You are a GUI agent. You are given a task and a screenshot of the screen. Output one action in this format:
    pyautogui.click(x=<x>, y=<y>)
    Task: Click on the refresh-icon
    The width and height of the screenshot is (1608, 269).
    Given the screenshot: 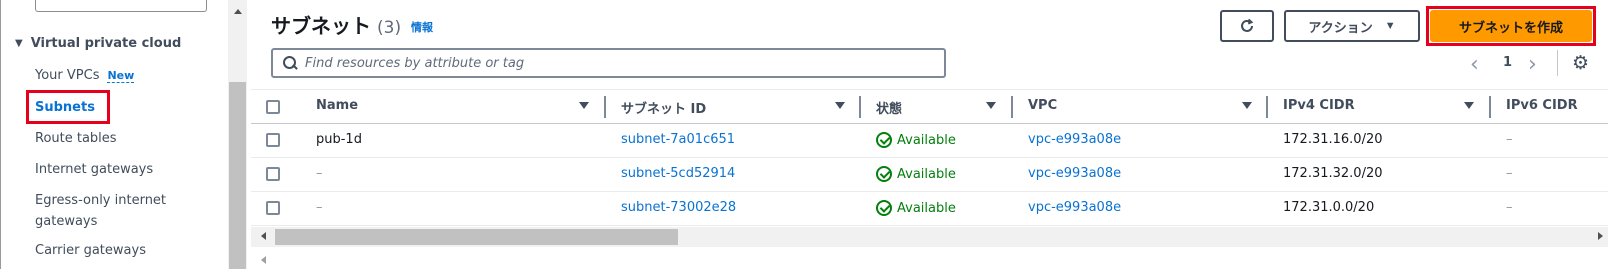 What is the action you would take?
    pyautogui.click(x=1247, y=25)
    